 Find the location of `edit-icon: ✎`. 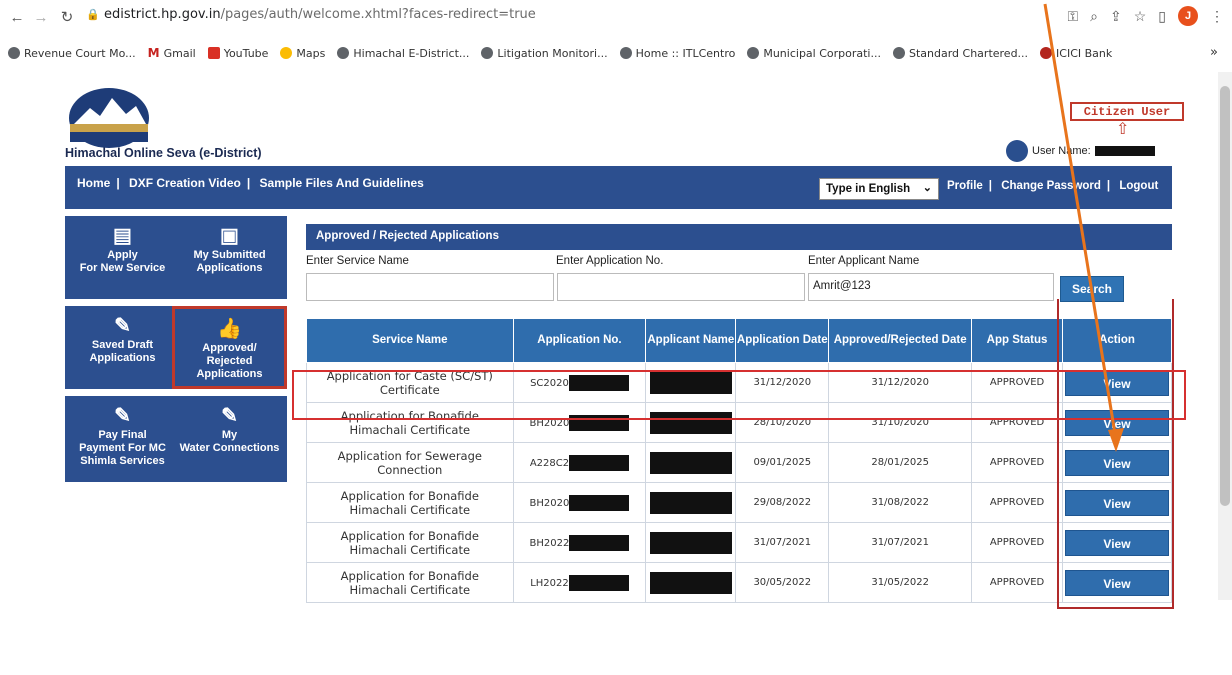

edit-icon: ✎ is located at coordinates (122, 326).